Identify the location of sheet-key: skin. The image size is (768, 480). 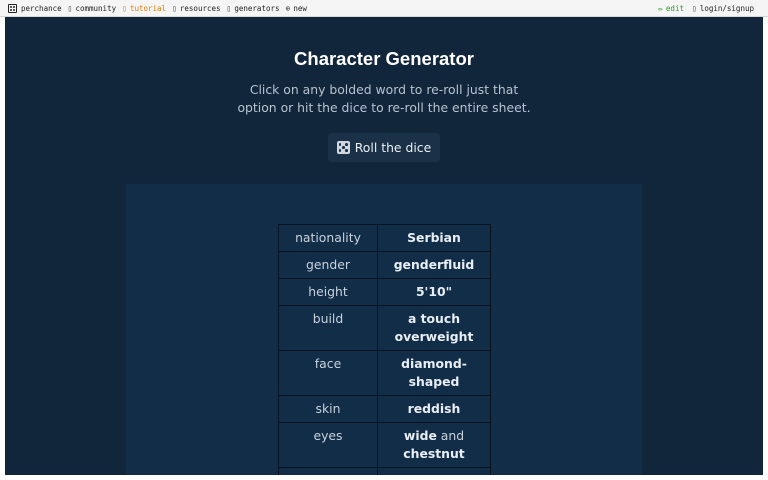
(328, 409).